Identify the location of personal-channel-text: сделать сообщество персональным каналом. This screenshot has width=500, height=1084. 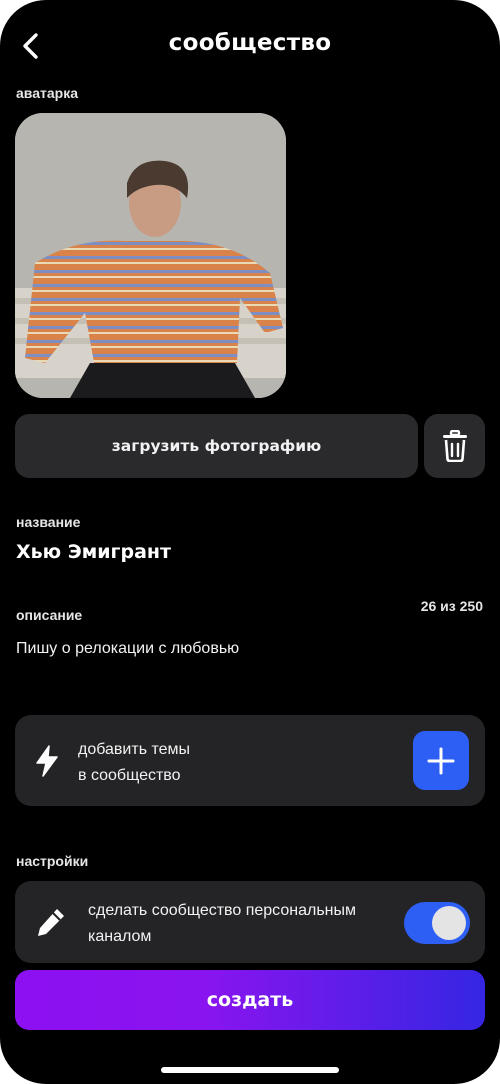
(243, 924).